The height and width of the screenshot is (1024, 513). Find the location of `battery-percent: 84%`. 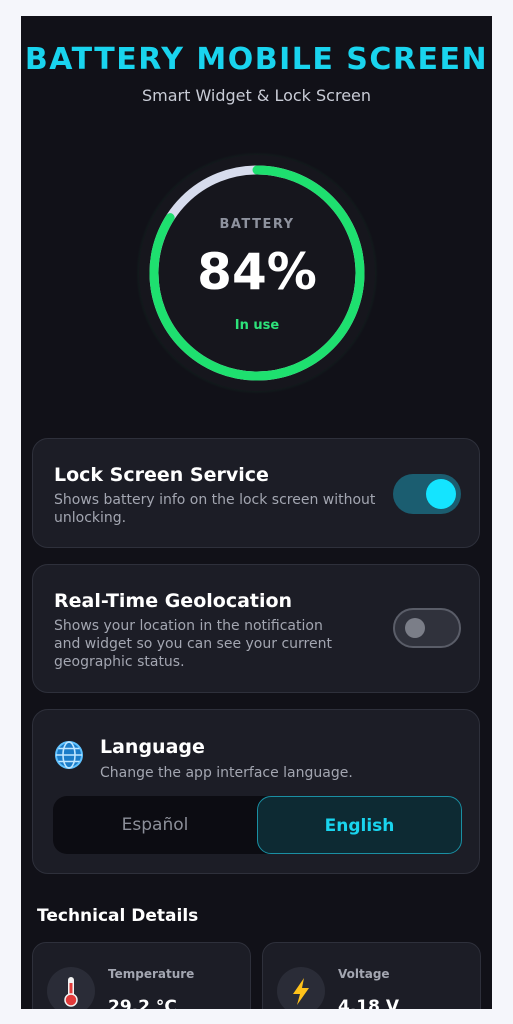

battery-percent: 84% is located at coordinates (257, 272).